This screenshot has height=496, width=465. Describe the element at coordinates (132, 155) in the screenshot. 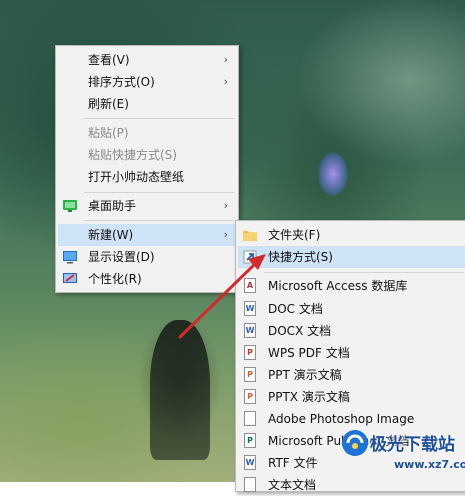

I see `menu-item-label: 粘贴快捷方式(S)` at that location.